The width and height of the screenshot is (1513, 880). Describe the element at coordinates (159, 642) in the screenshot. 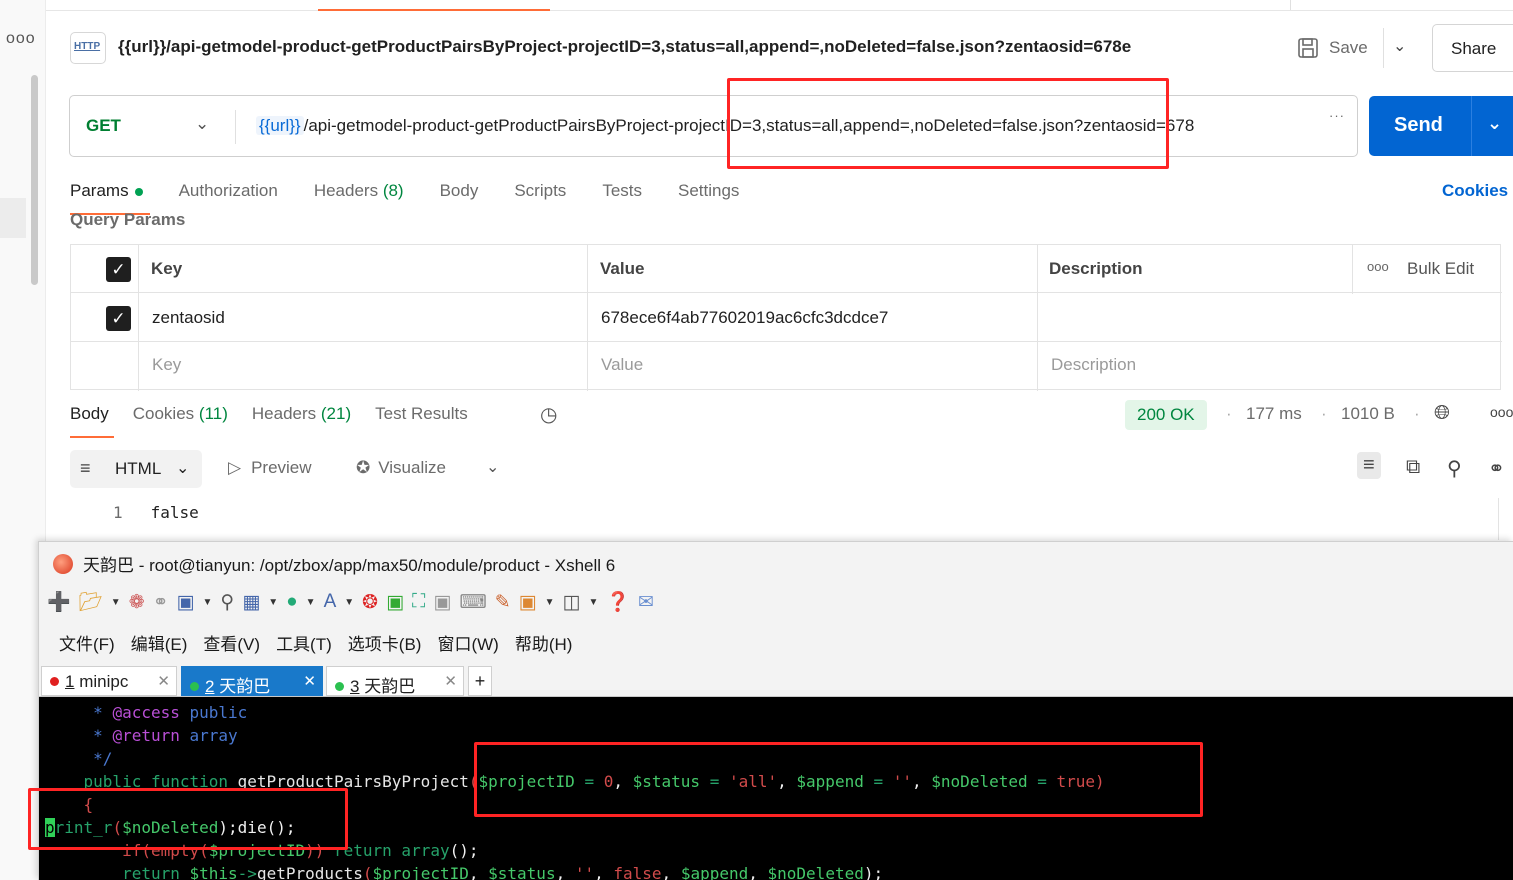

I see `menu-edit: 编辑(E)` at that location.